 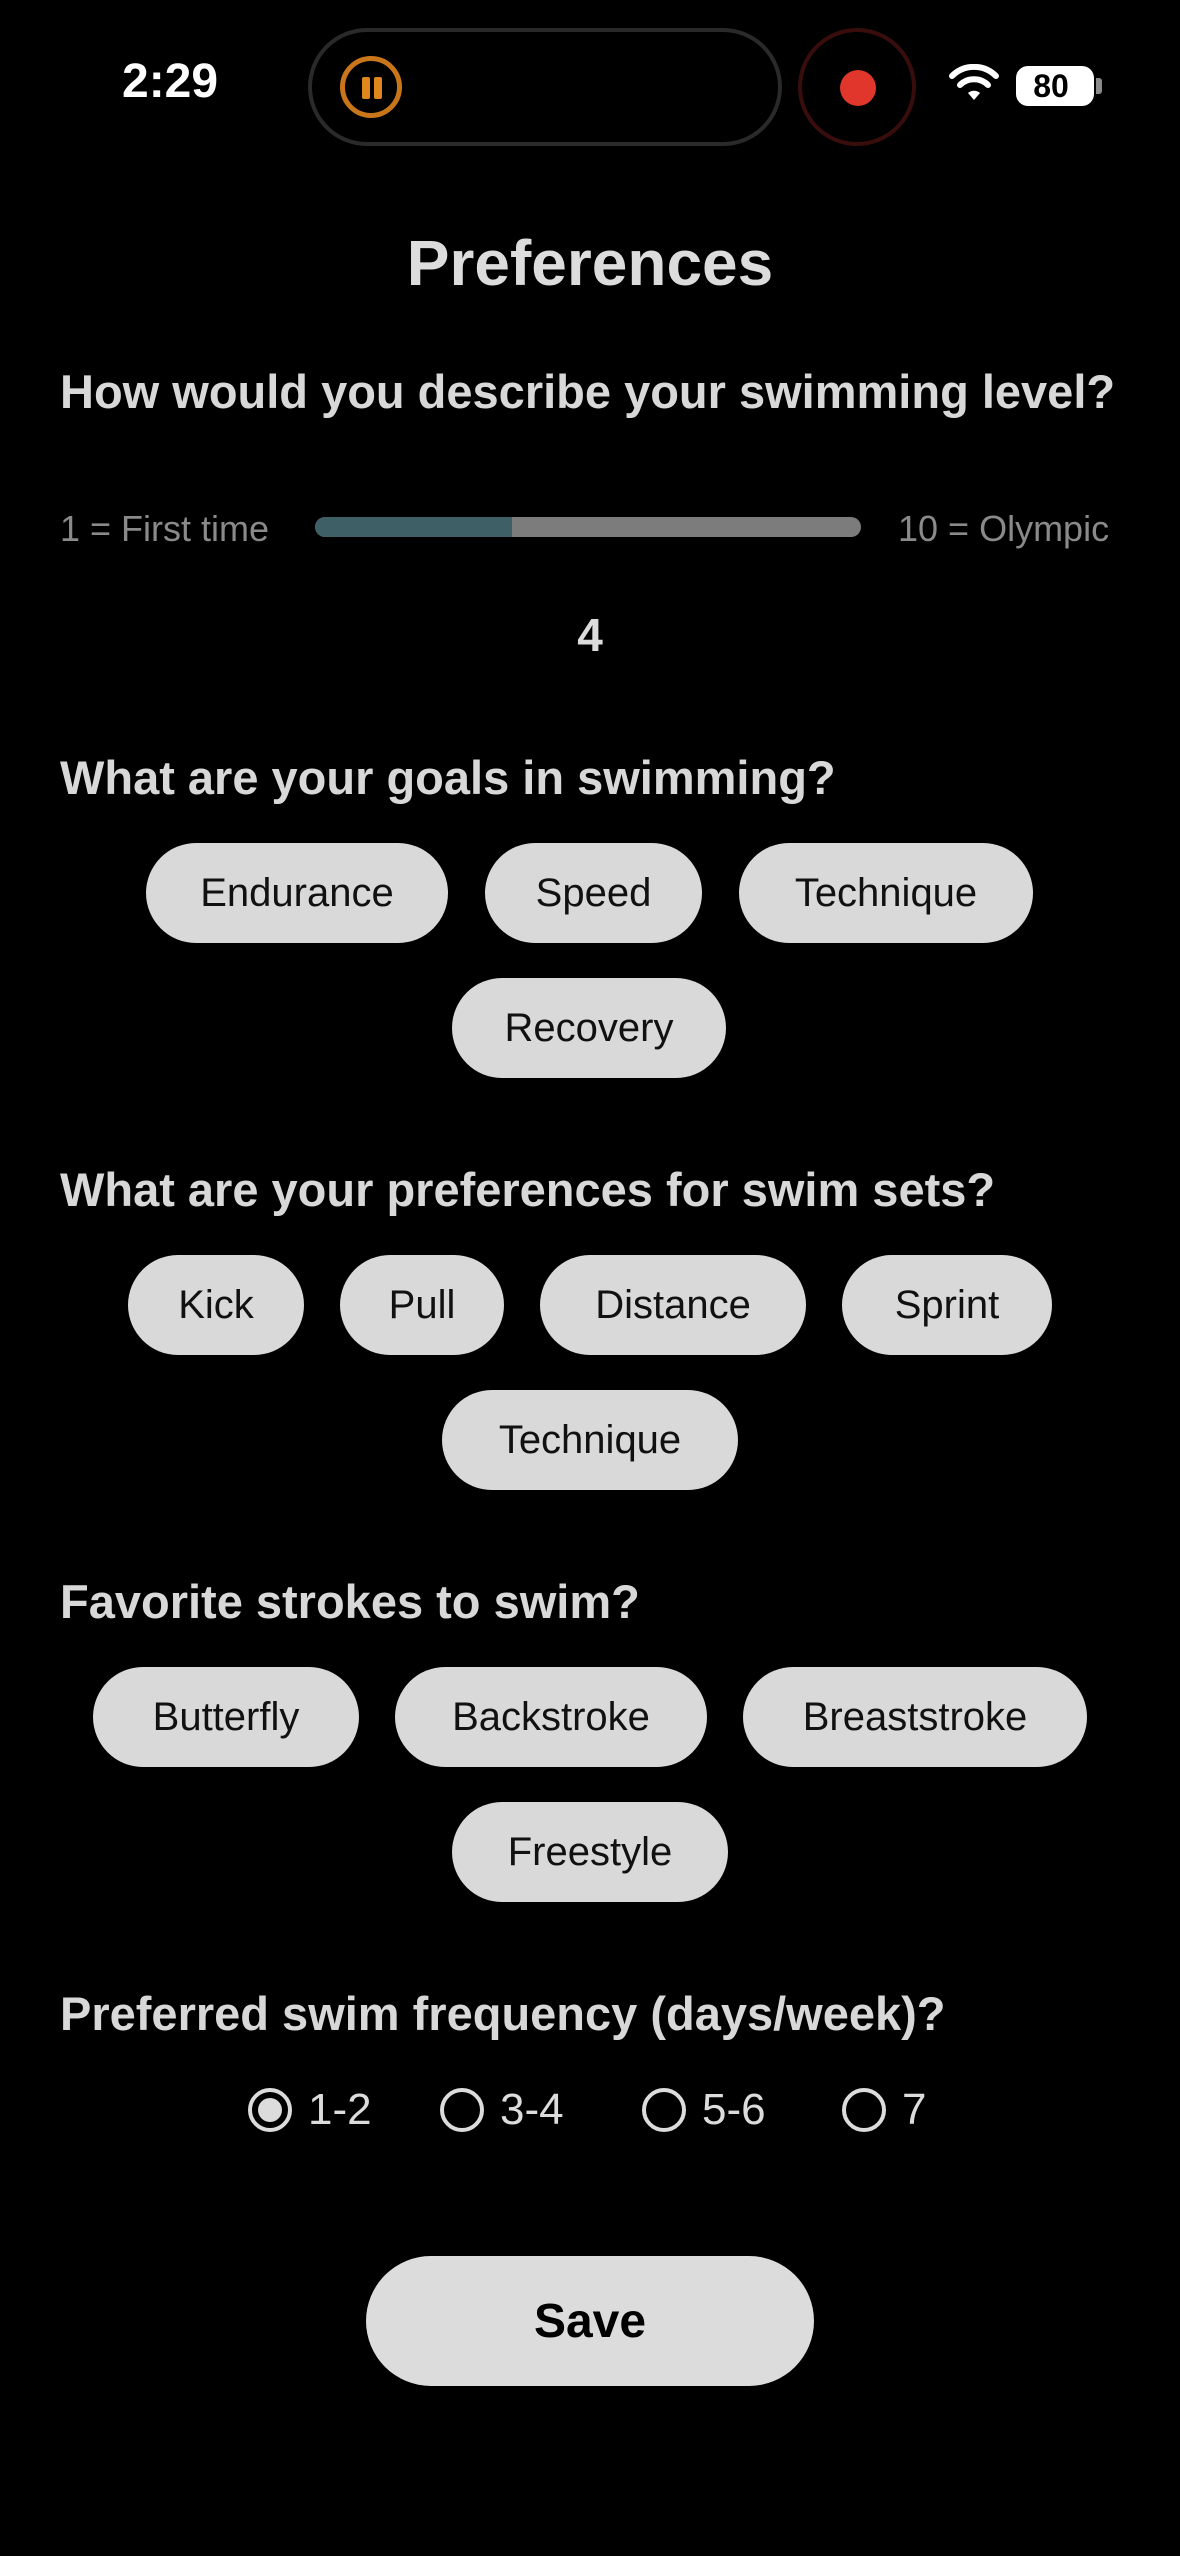 I want to click on radio-label: 1-2, so click(x=340, y=2109).